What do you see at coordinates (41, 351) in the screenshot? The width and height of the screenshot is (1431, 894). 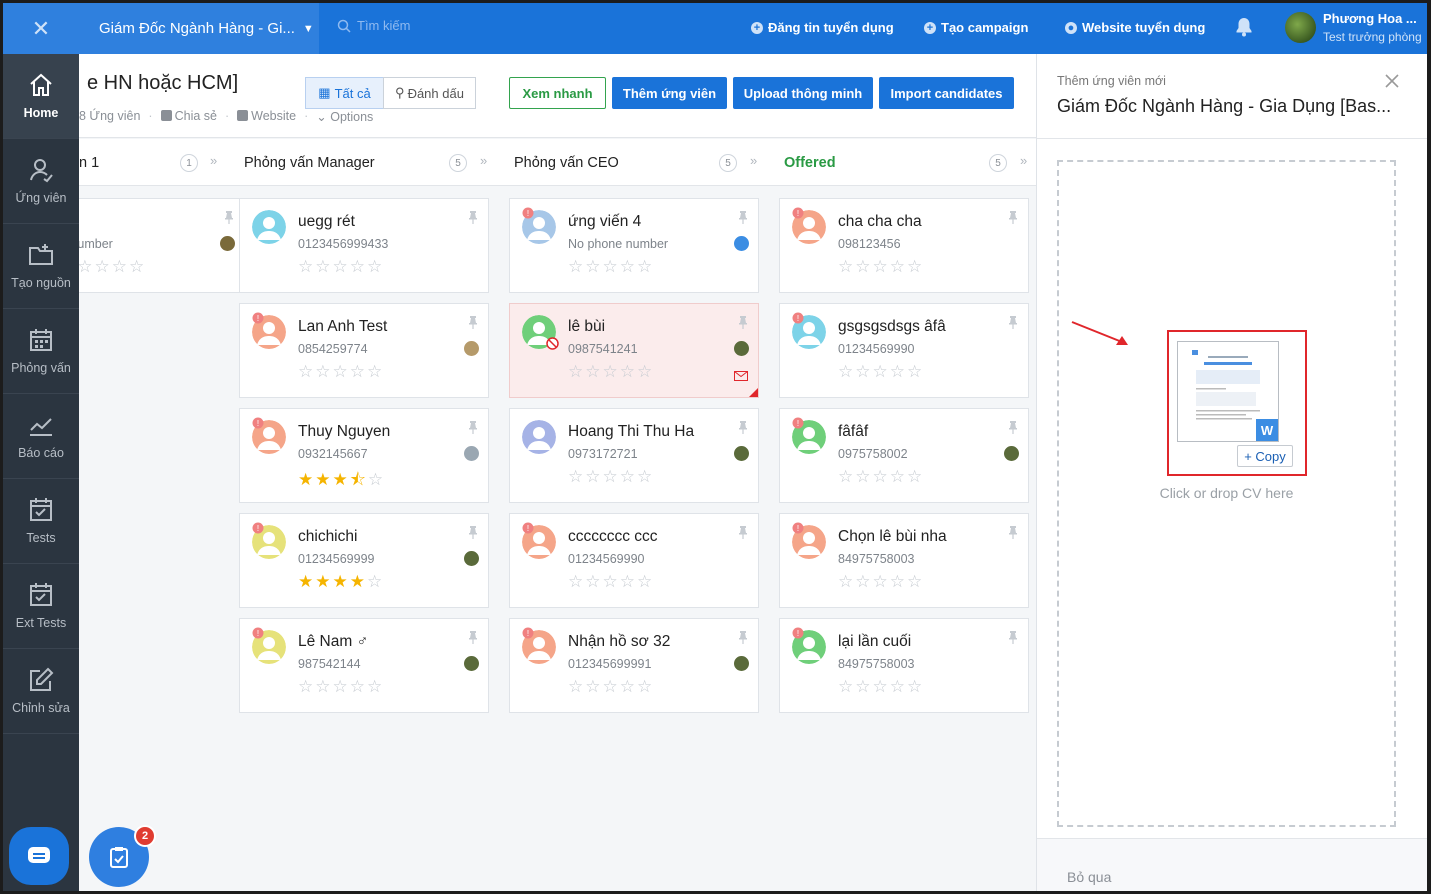 I see `sidebar-item-interview: Phỏng vấn` at bounding box center [41, 351].